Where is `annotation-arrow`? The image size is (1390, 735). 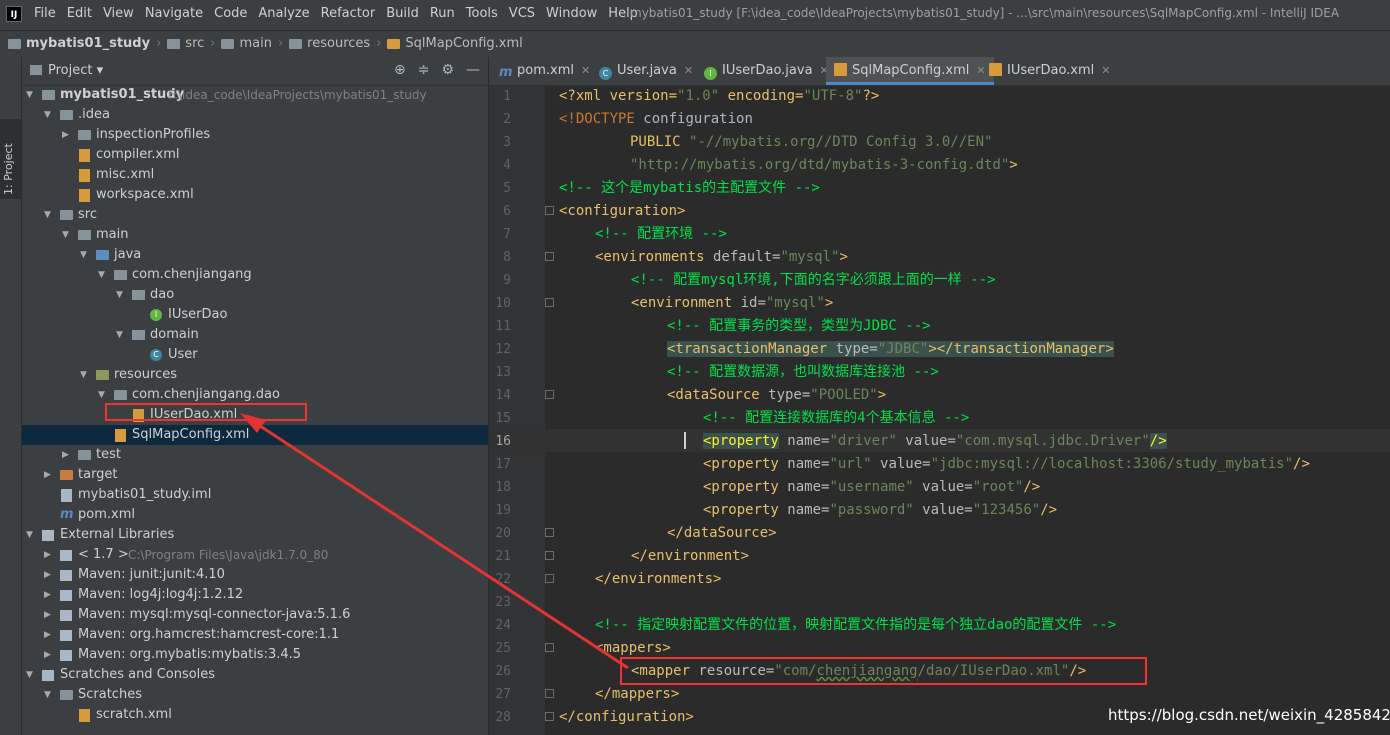 annotation-arrow is located at coordinates (434, 541).